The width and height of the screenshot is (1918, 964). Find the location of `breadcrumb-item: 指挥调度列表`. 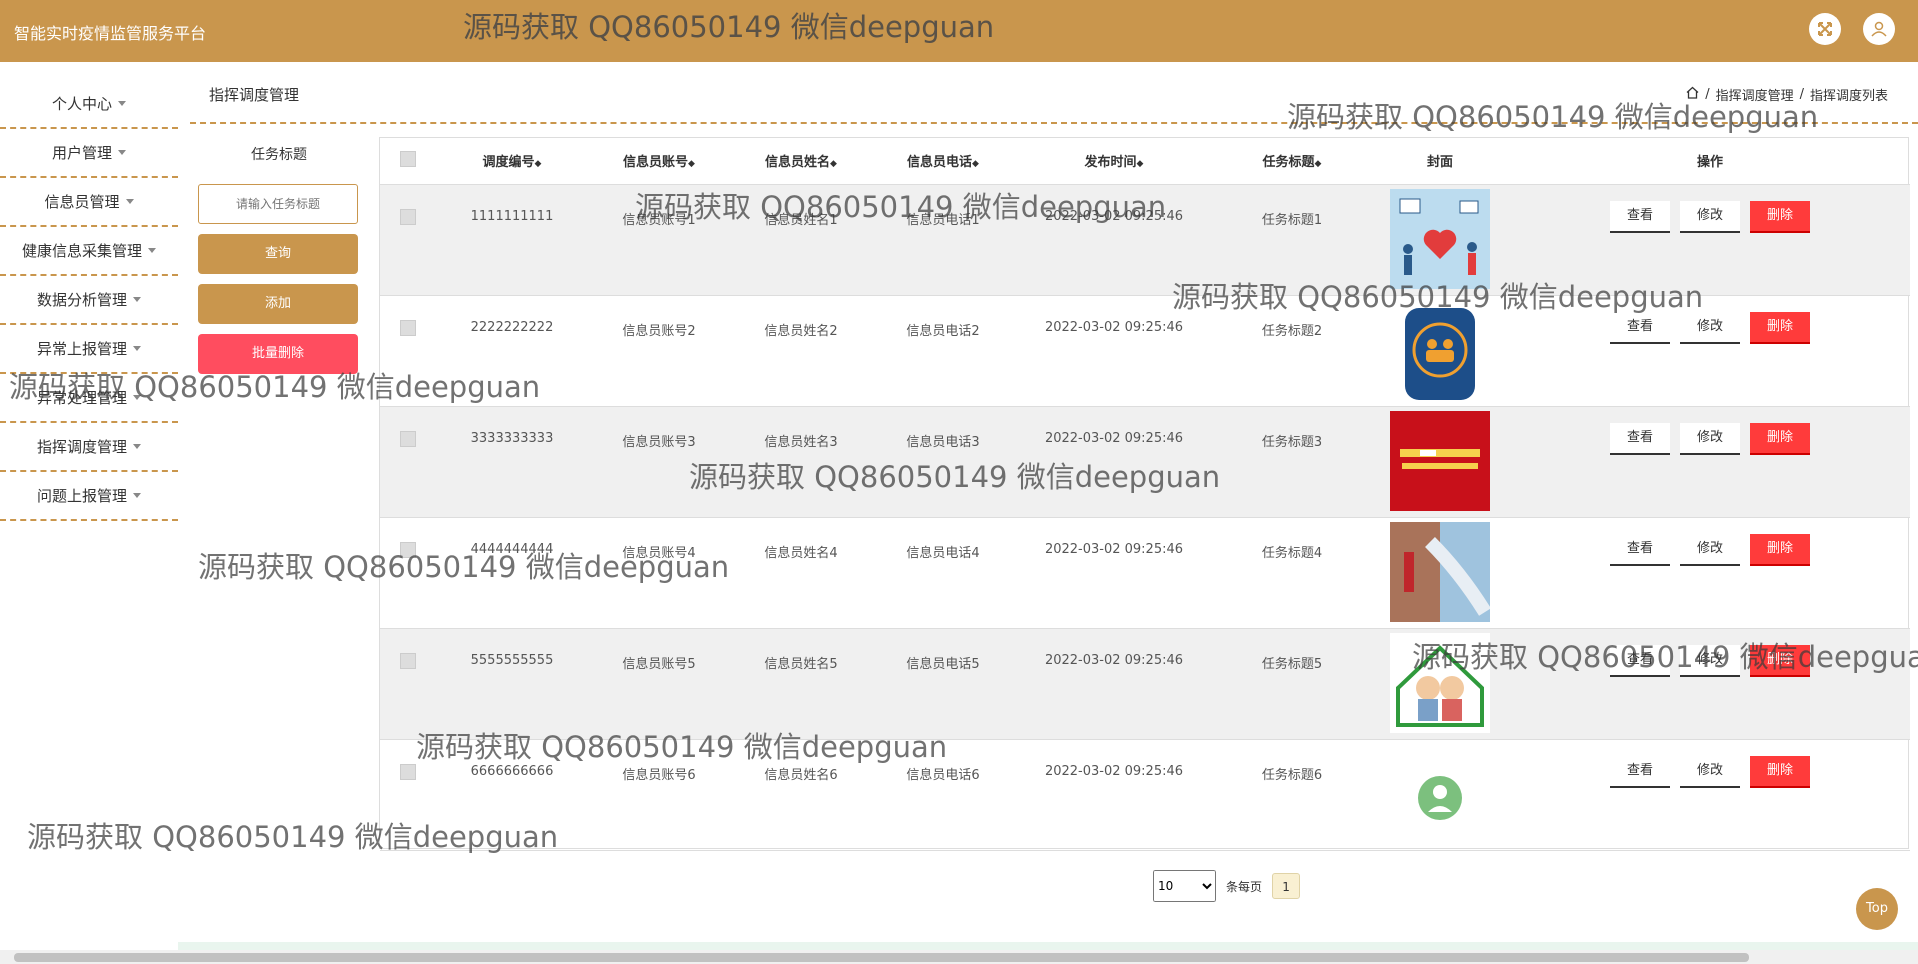

breadcrumb-item: 指挥调度列表 is located at coordinates (1848, 96).